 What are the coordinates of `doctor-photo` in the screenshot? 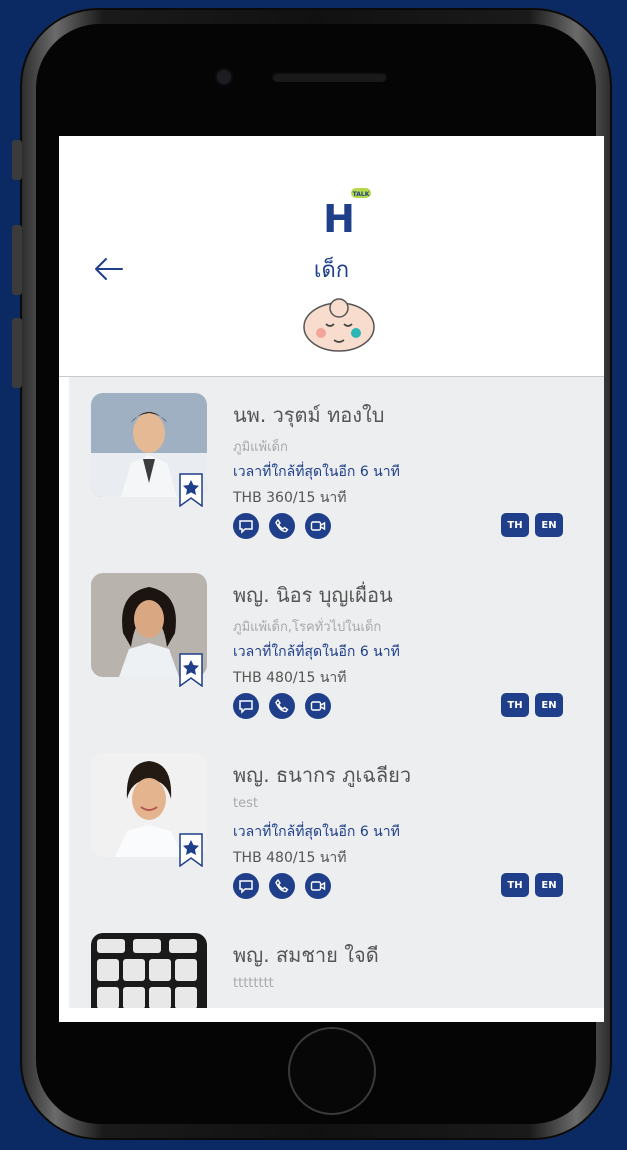 It's located at (149, 970).